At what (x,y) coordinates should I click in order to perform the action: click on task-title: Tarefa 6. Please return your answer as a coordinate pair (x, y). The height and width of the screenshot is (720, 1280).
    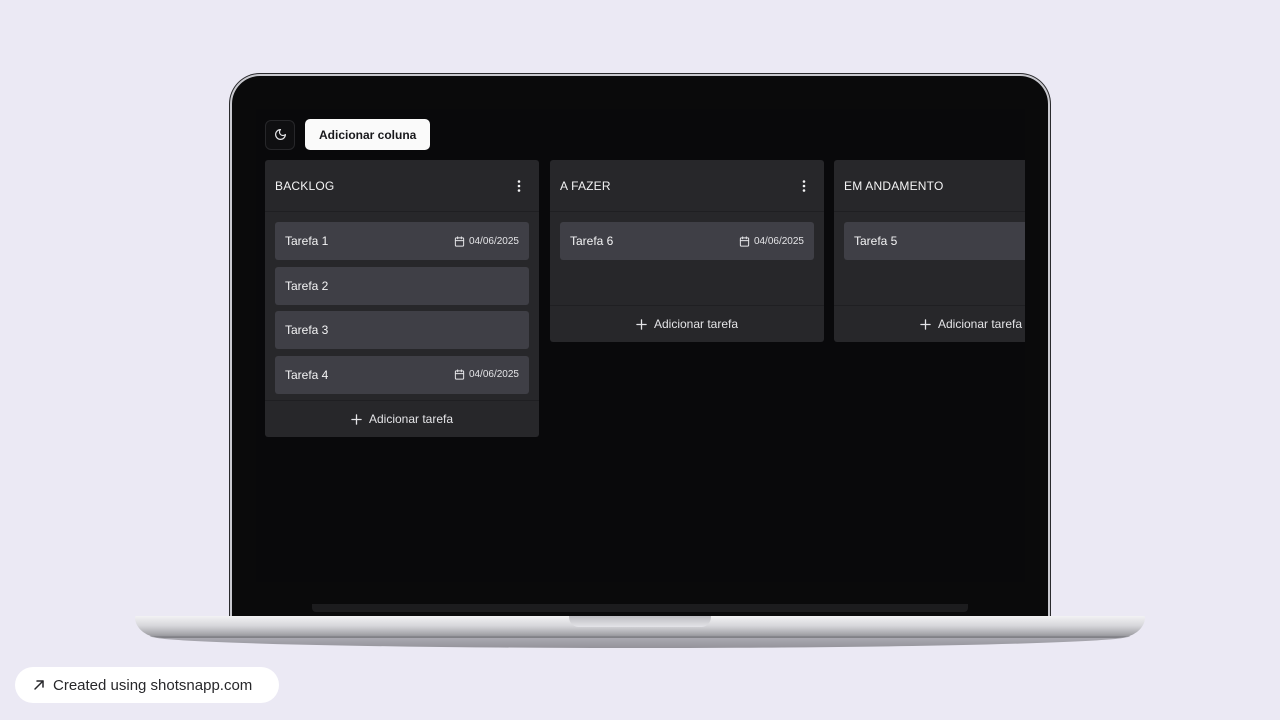
    Looking at the image, I should click on (592, 241).